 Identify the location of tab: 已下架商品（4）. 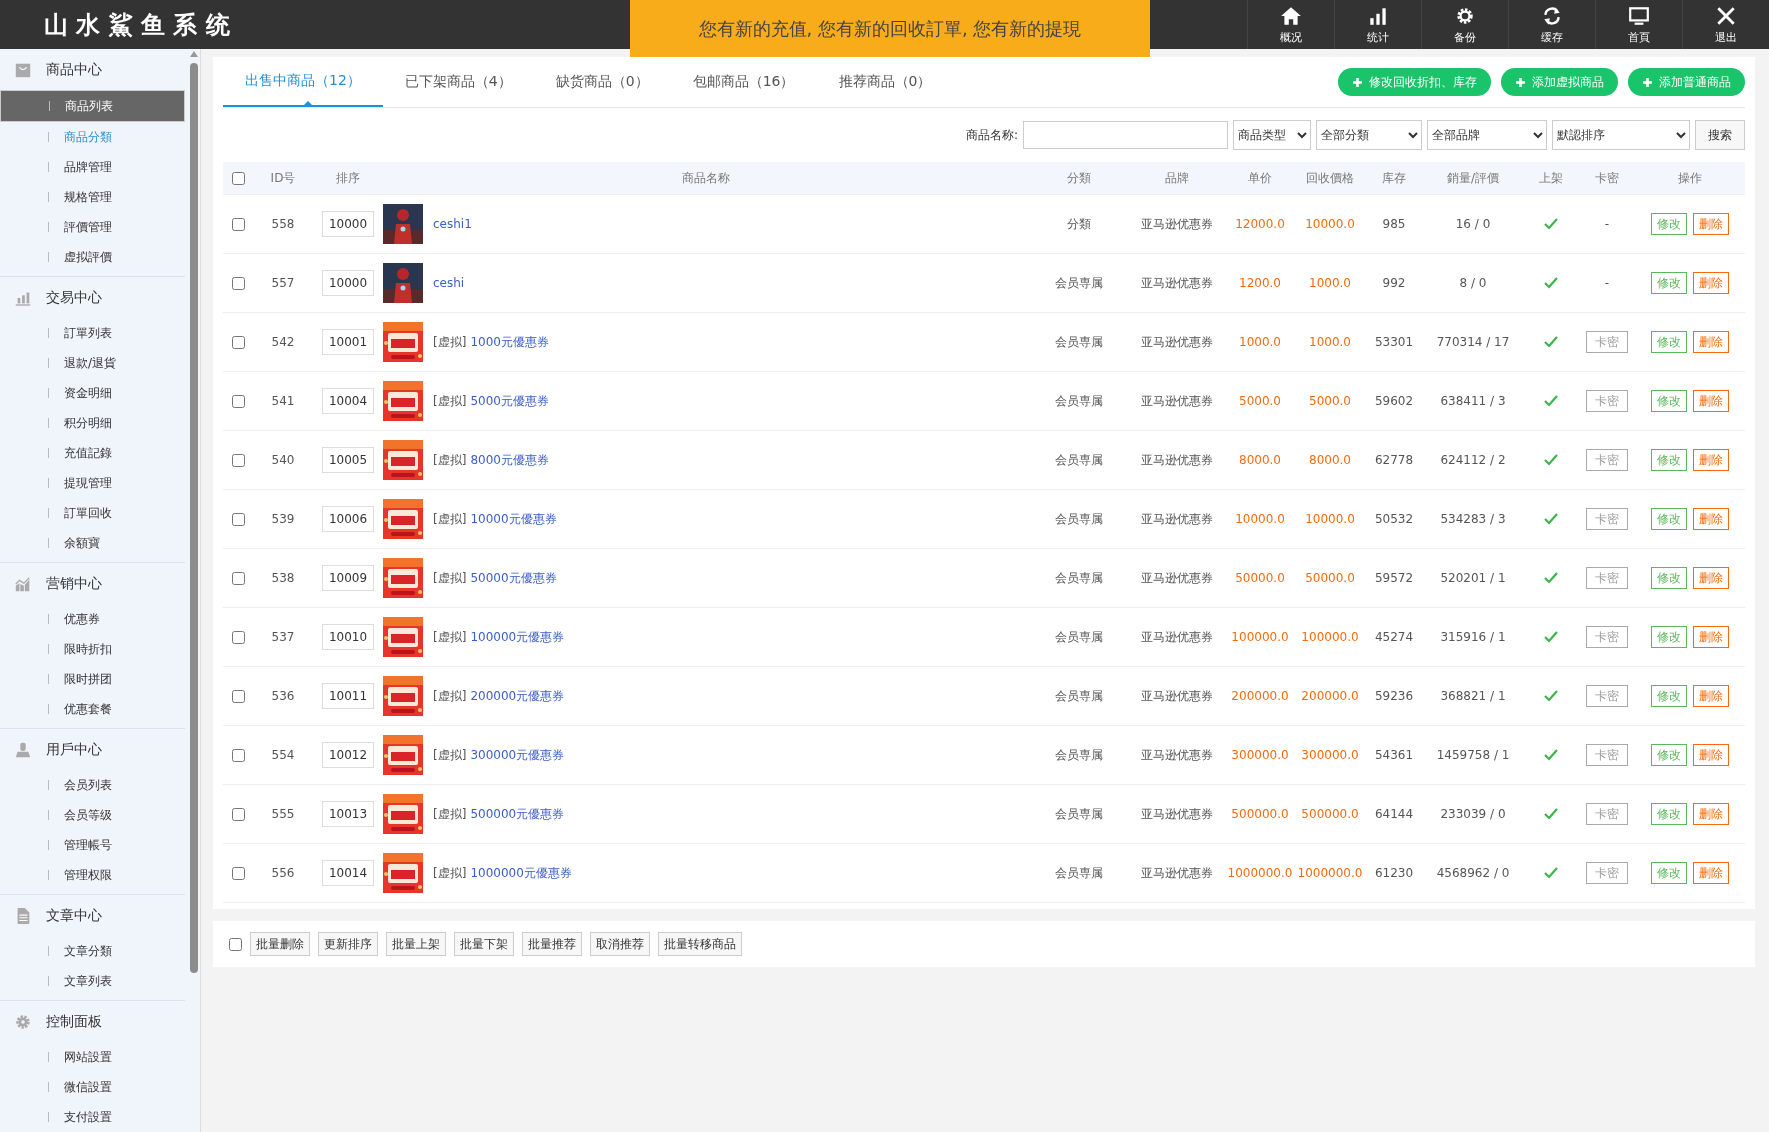
(458, 82).